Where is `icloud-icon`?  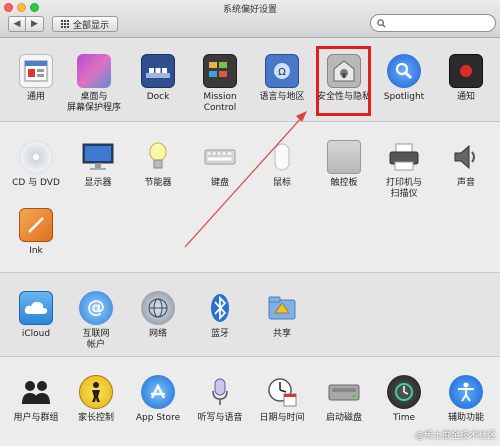 icloud-icon is located at coordinates (36, 308).